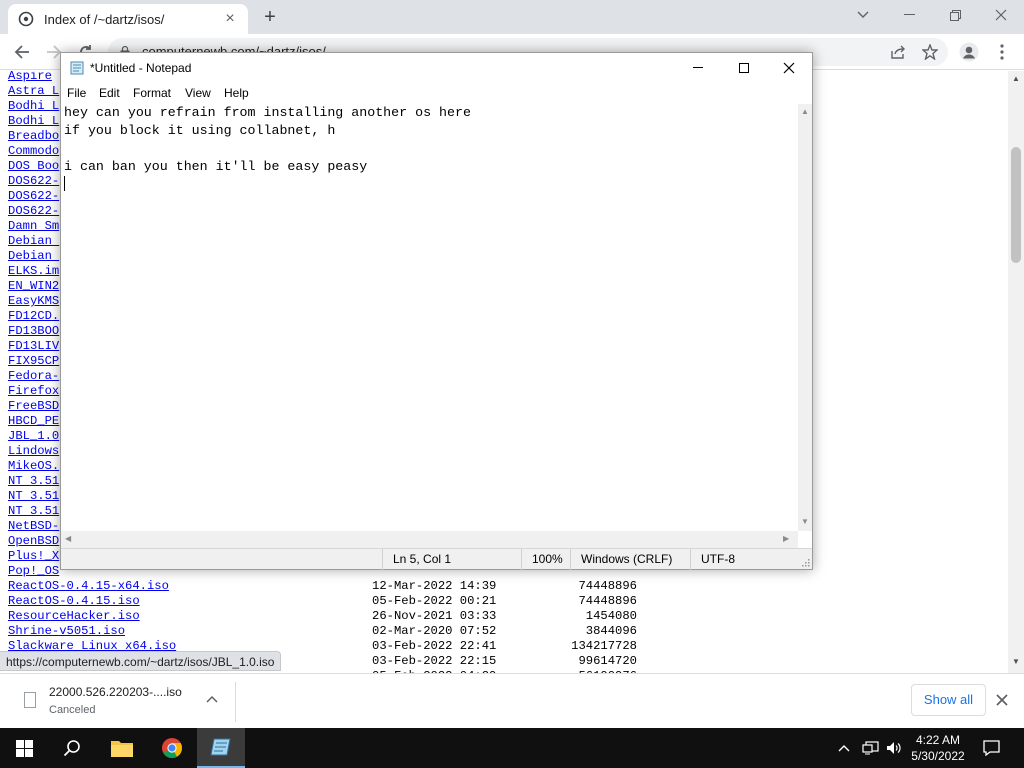 Image resolution: width=1024 pixels, height=768 pixels. Describe the element at coordinates (1001, 15) in the screenshot. I see `close-window-button` at that location.